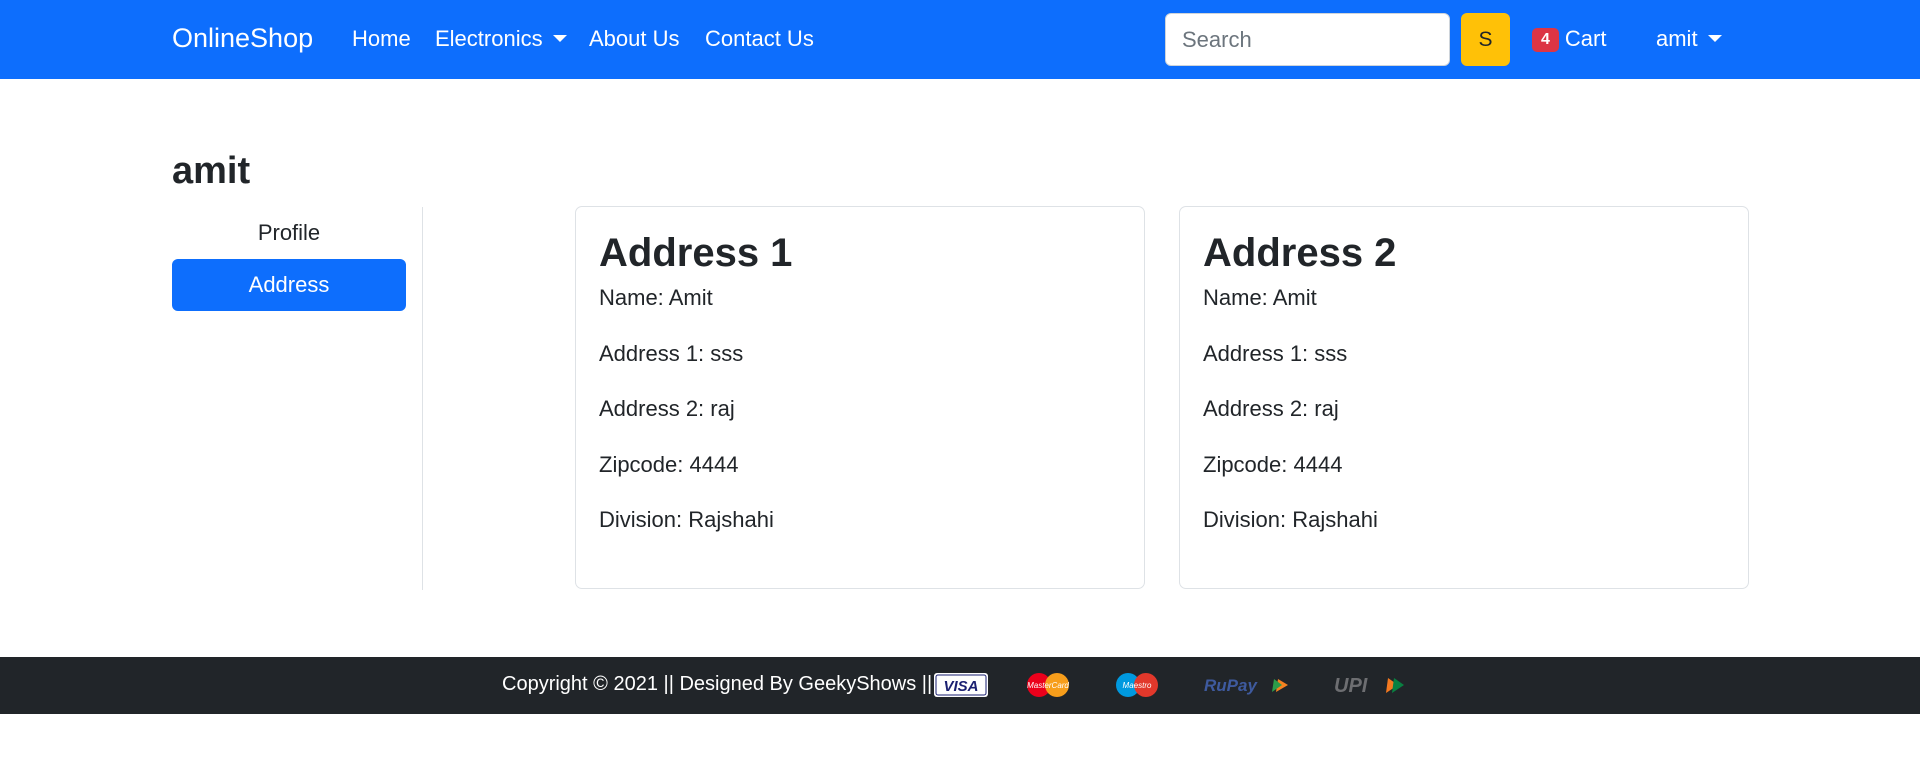 The width and height of the screenshot is (1920, 766). I want to click on cart-link: 4 Cart, so click(1569, 39).